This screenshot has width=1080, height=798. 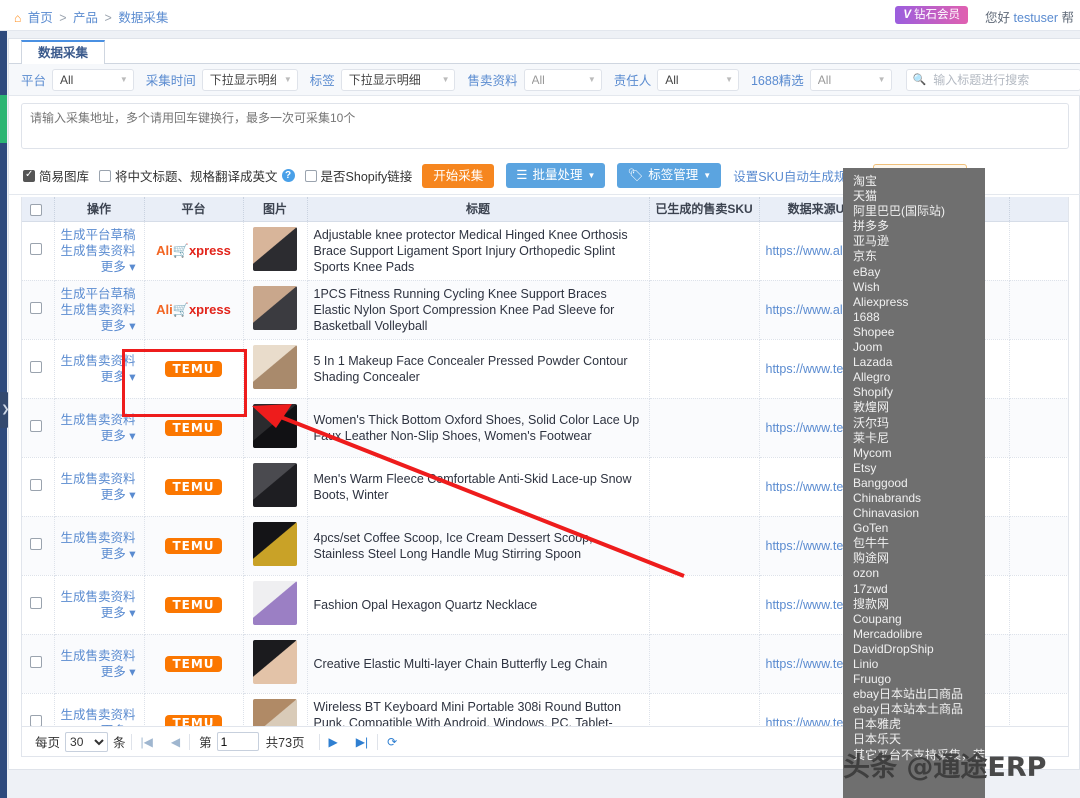 What do you see at coordinates (704, 709) in the screenshot?
I see `row-sku-cell` at bounding box center [704, 709].